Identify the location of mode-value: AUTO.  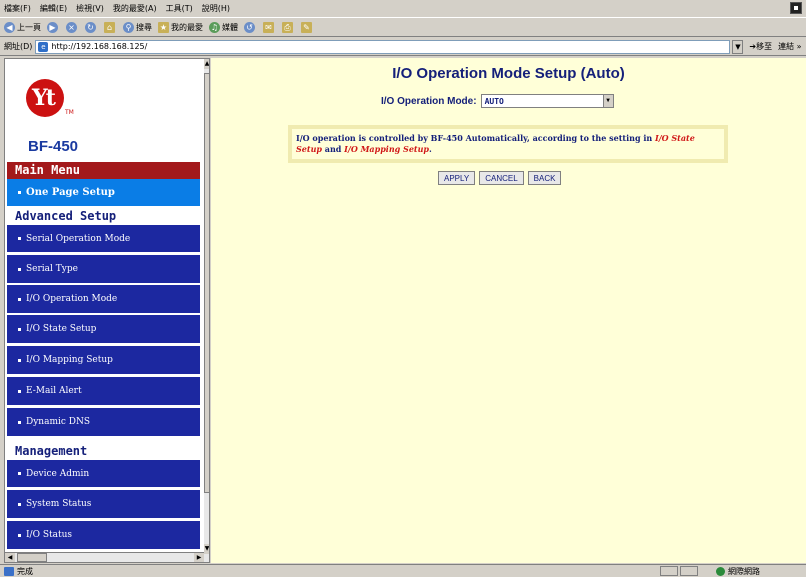
(494, 101).